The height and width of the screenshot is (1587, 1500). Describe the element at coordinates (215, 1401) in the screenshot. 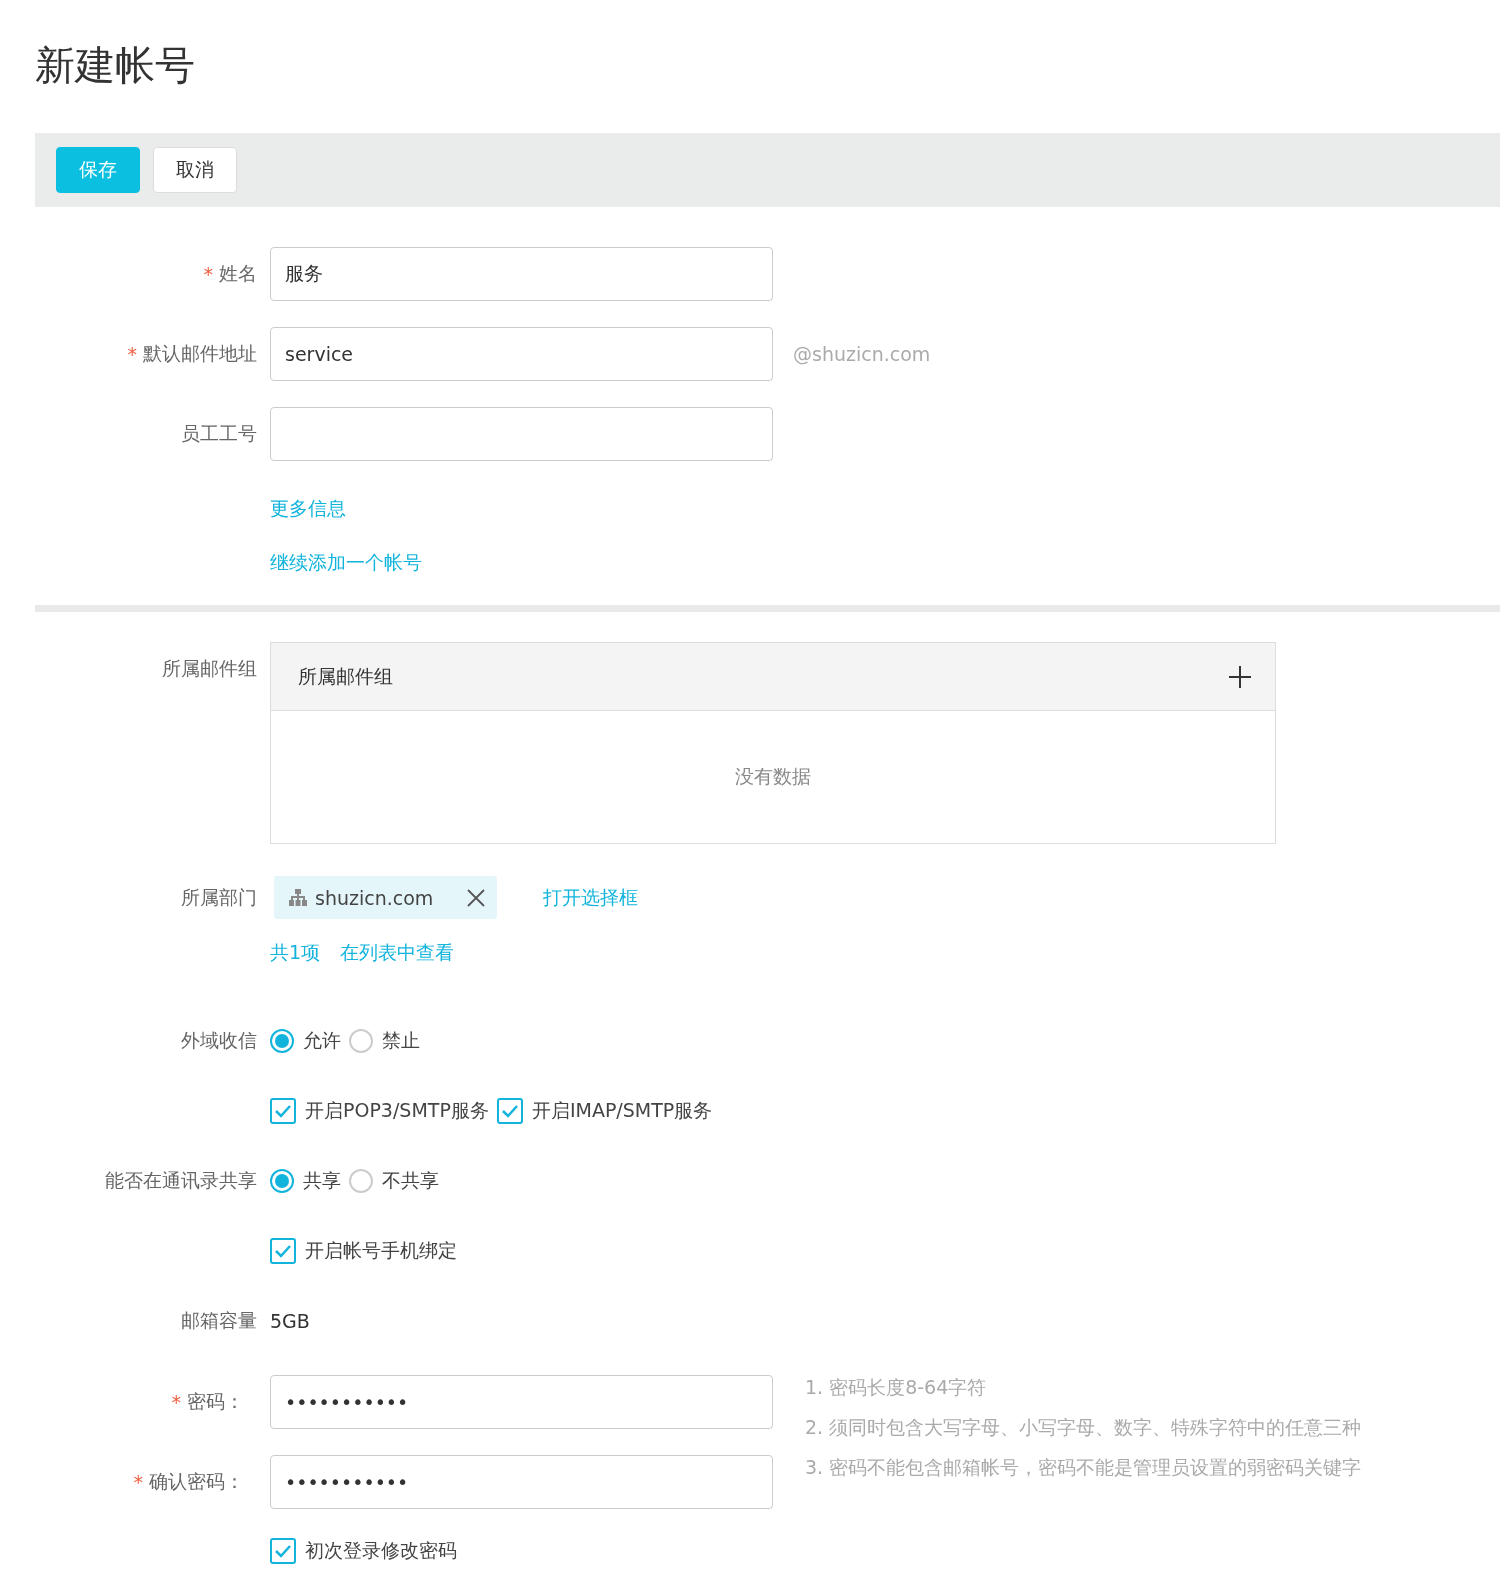

I see `field-label: 密码：` at that location.